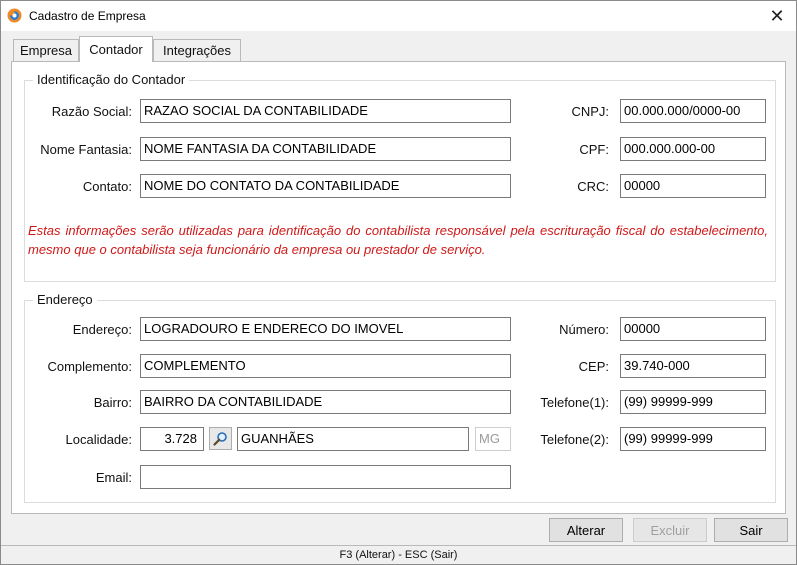 Image resolution: width=797 pixels, height=565 pixels. Describe the element at coordinates (14, 15) in the screenshot. I see `app-logo-icon` at that location.